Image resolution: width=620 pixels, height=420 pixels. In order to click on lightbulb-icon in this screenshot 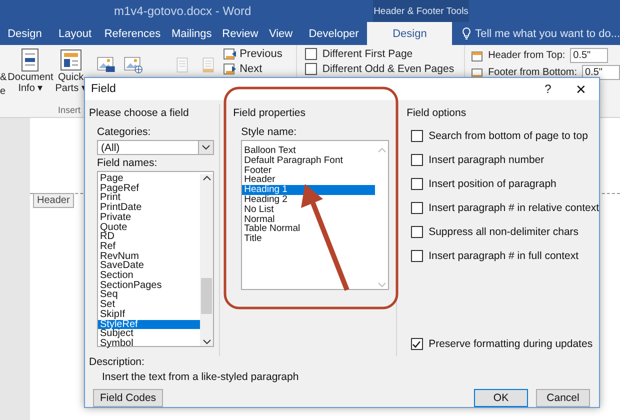, I will do `click(467, 33)`.